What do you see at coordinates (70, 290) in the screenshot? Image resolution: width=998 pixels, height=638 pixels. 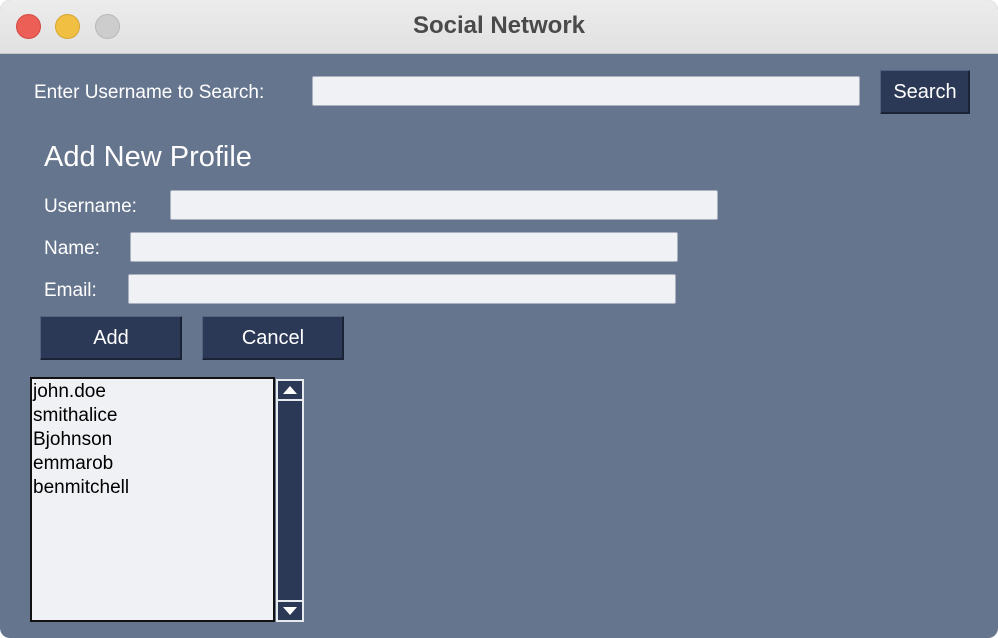 I see `email-label: Email:` at bounding box center [70, 290].